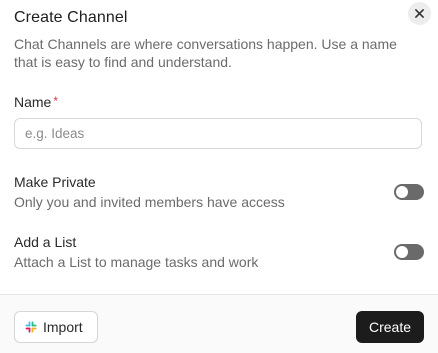 The width and height of the screenshot is (438, 353). Describe the element at coordinates (218, 133) in the screenshot. I see `channel-name-input` at that location.